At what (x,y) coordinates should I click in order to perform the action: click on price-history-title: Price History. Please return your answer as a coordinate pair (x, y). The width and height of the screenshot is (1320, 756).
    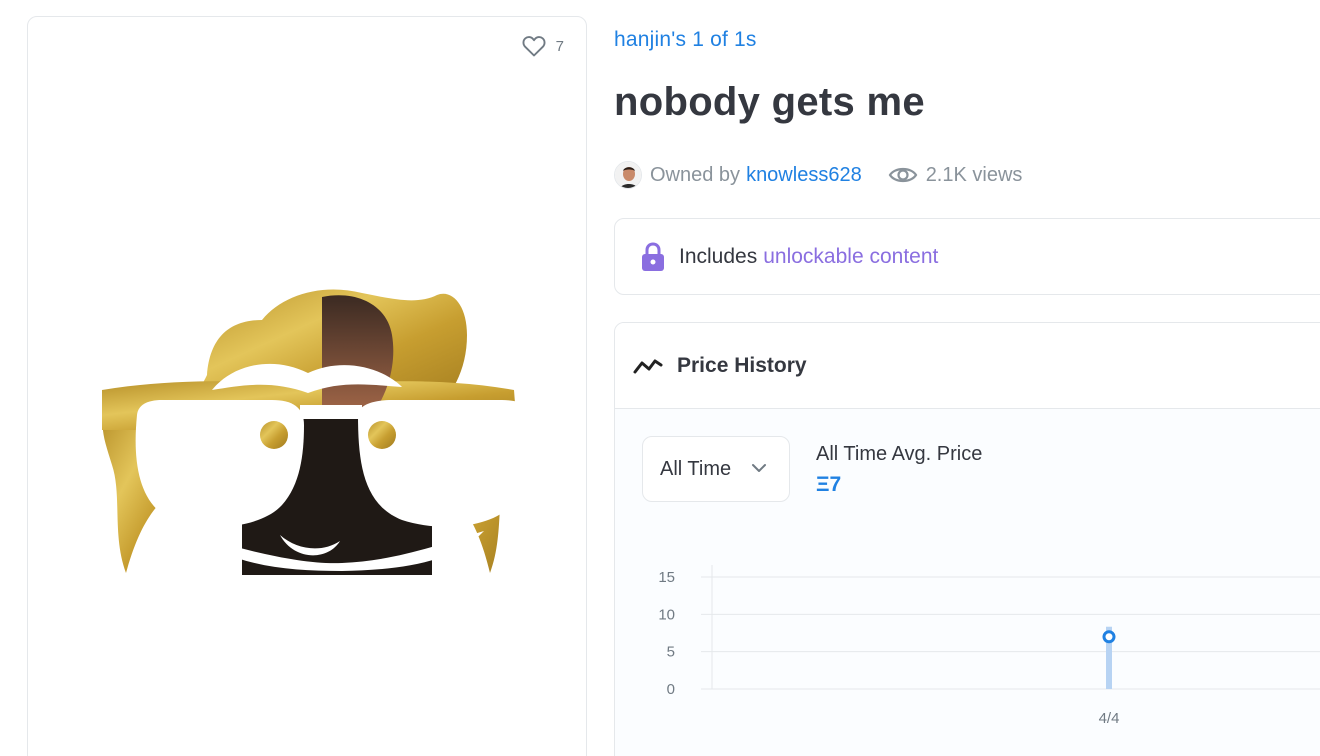
    Looking at the image, I should click on (742, 365).